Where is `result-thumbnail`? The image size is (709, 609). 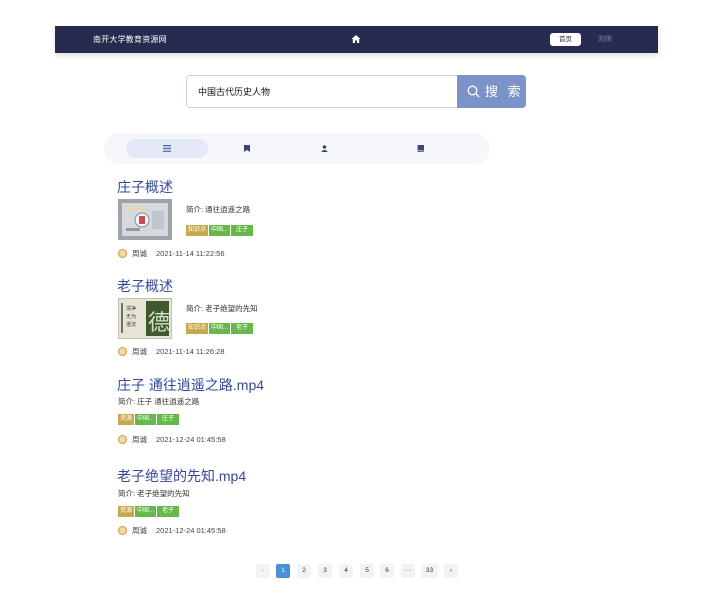
result-thumbnail is located at coordinates (145, 219).